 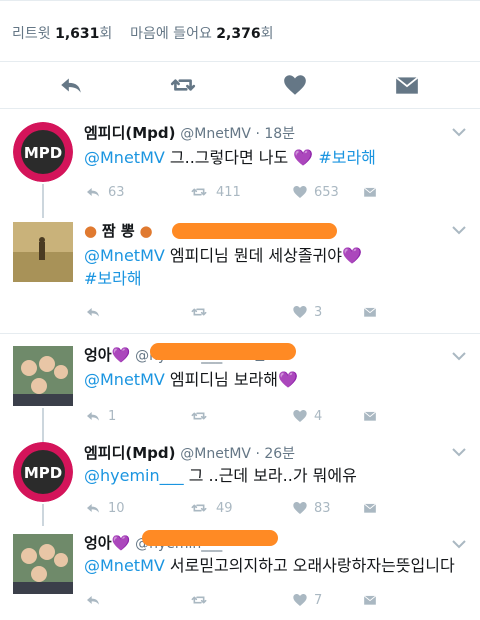 What do you see at coordinates (307, 600) in the screenshot?
I see `like-button: 7` at bounding box center [307, 600].